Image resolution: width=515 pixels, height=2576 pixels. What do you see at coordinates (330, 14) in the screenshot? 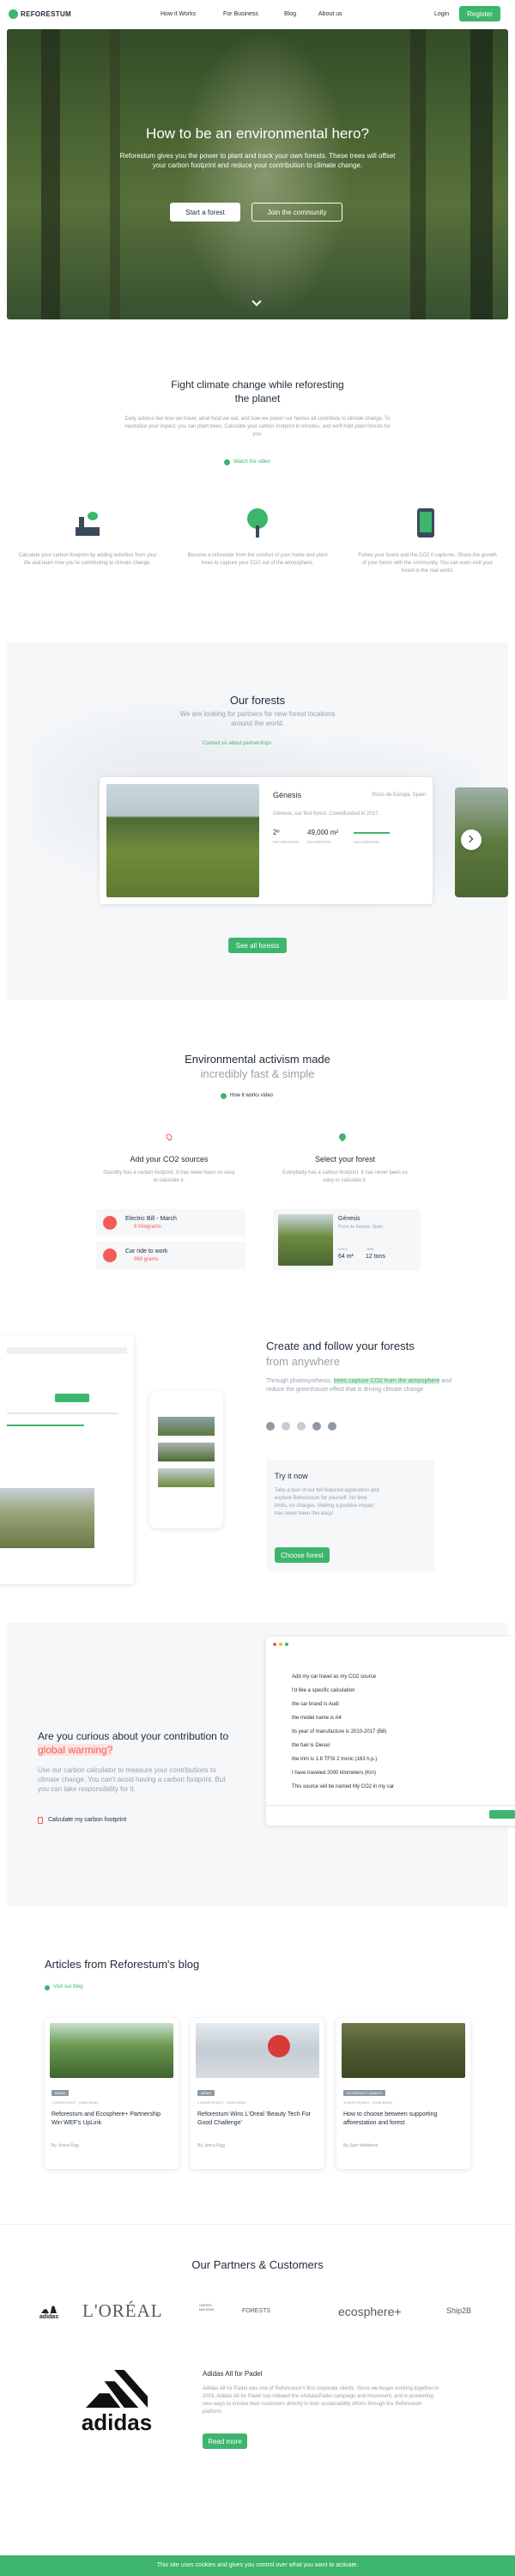
I see `nav-link-about-us: About us` at bounding box center [330, 14].